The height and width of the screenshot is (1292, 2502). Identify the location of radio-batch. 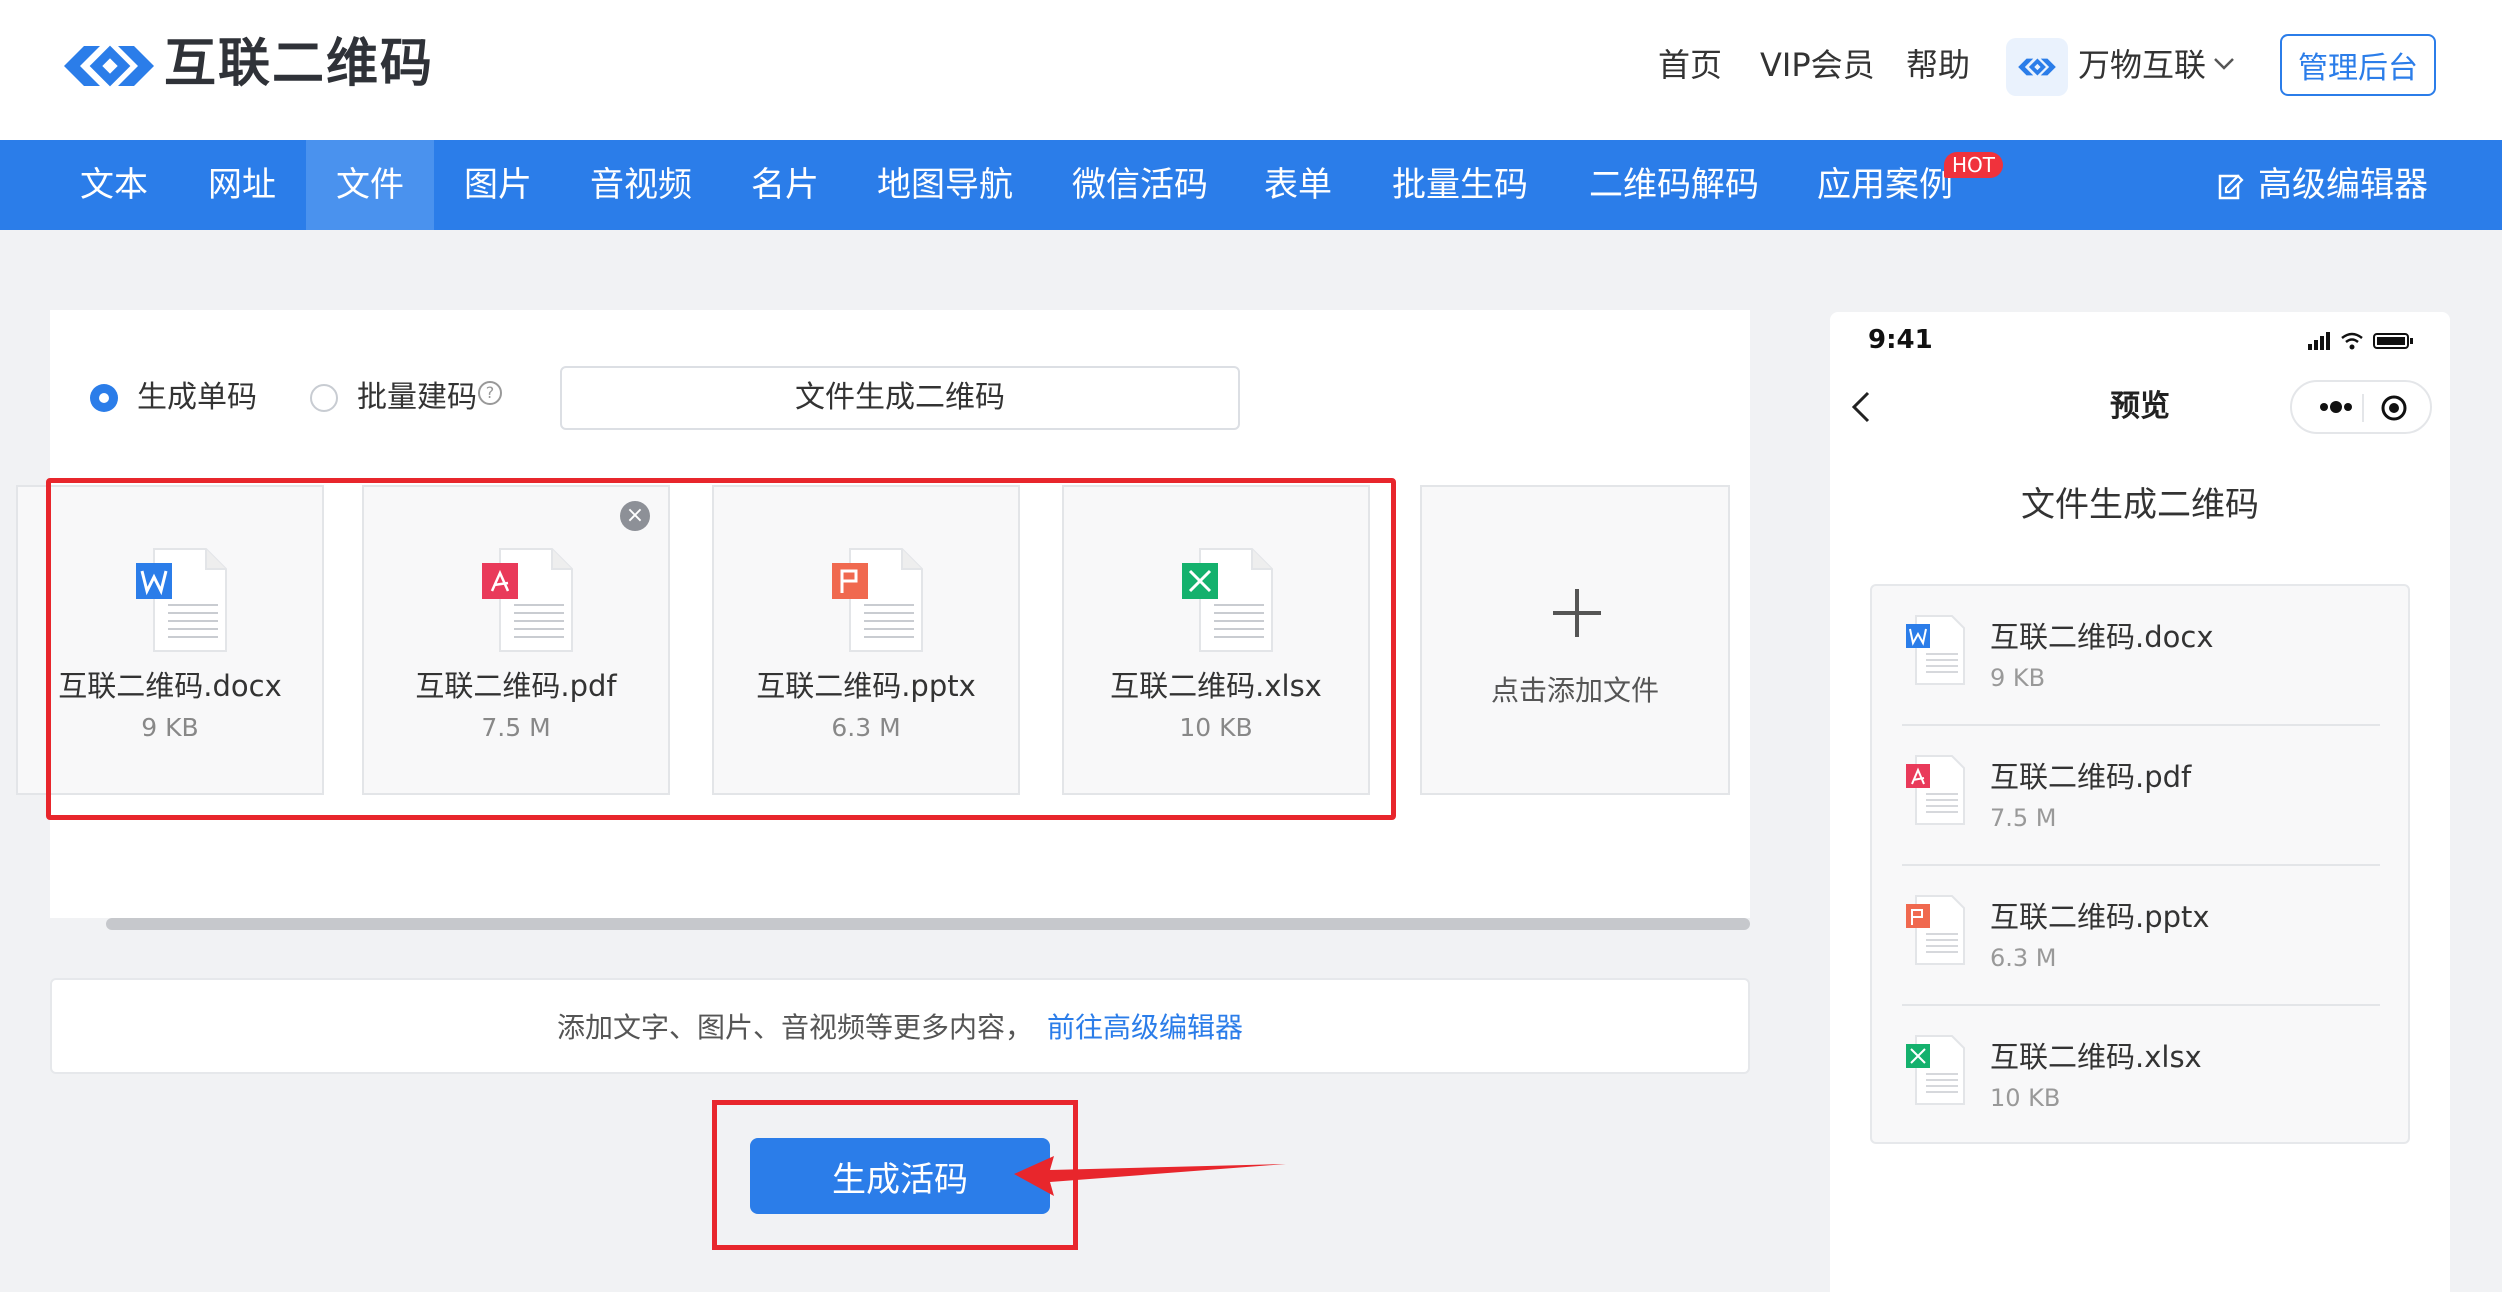
(324, 398).